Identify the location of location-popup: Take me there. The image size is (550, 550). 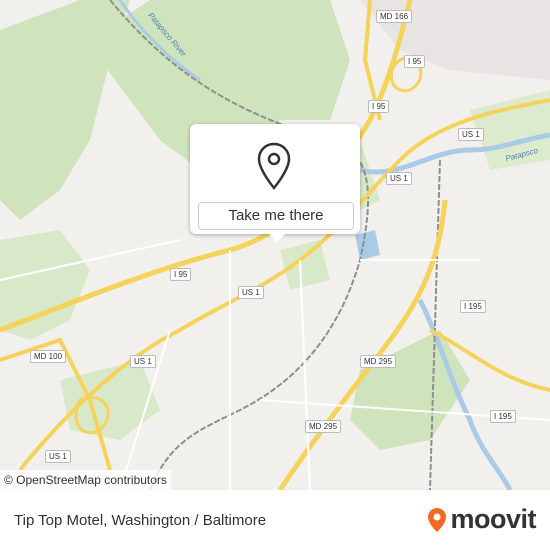
(275, 183).